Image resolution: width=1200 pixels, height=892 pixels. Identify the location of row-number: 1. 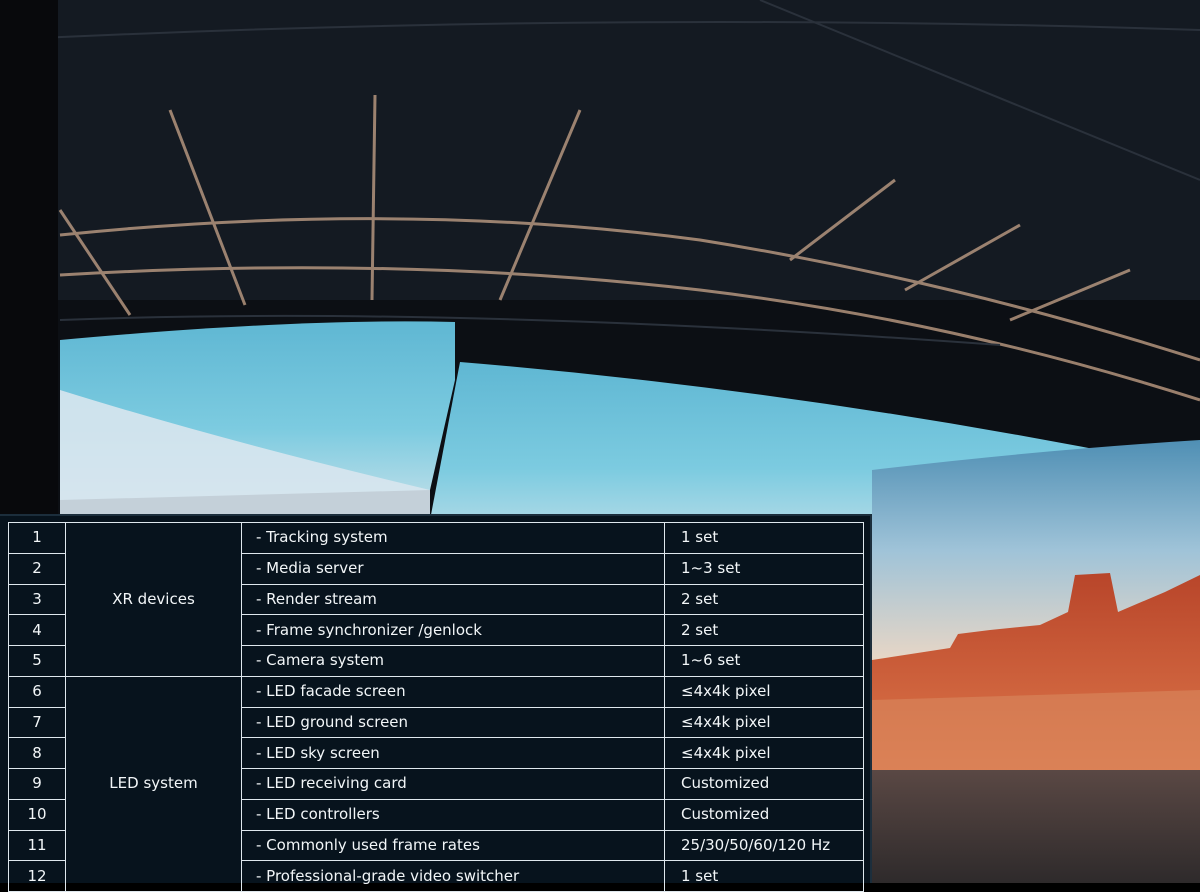
(37, 538).